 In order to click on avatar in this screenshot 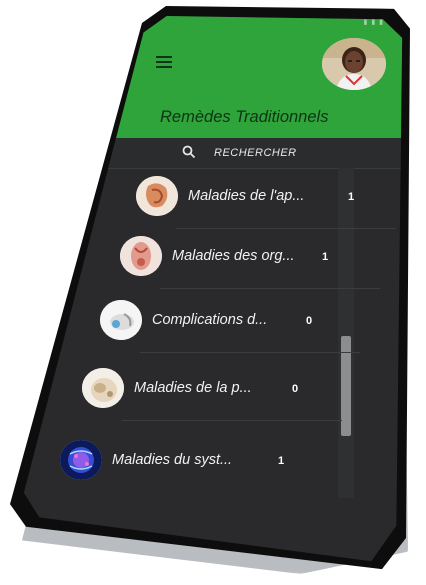, I will do `click(354, 64)`.